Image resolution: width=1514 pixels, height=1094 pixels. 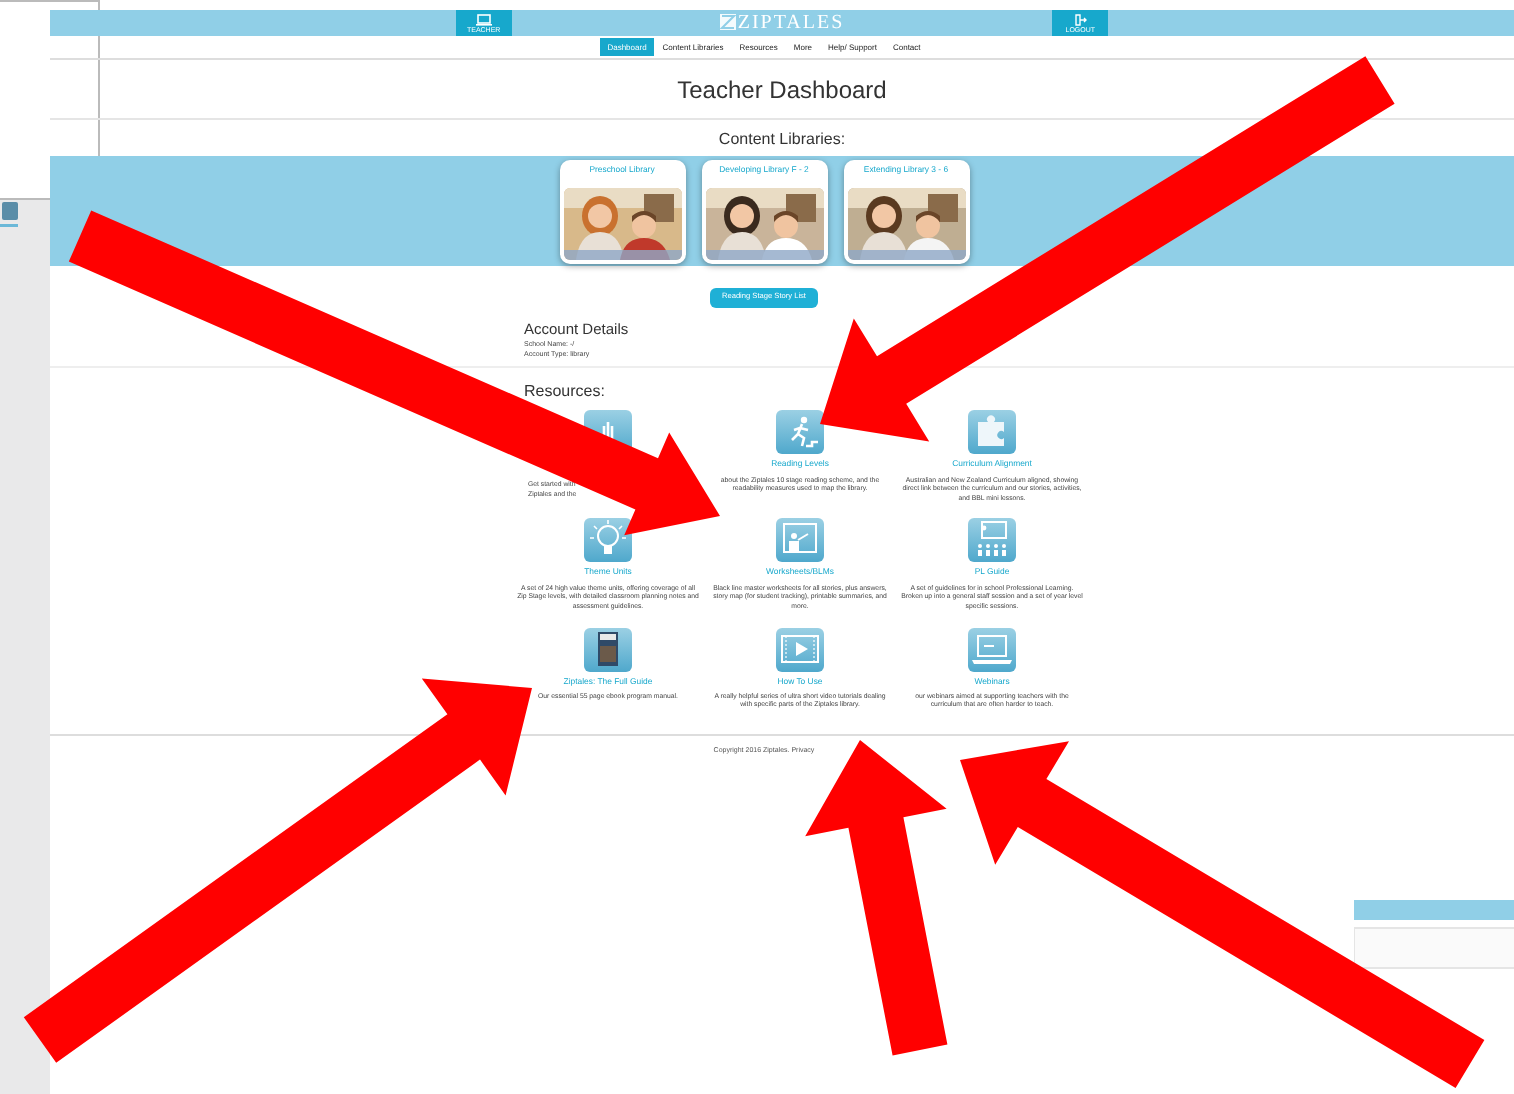 What do you see at coordinates (608, 649) in the screenshot?
I see `book-icon` at bounding box center [608, 649].